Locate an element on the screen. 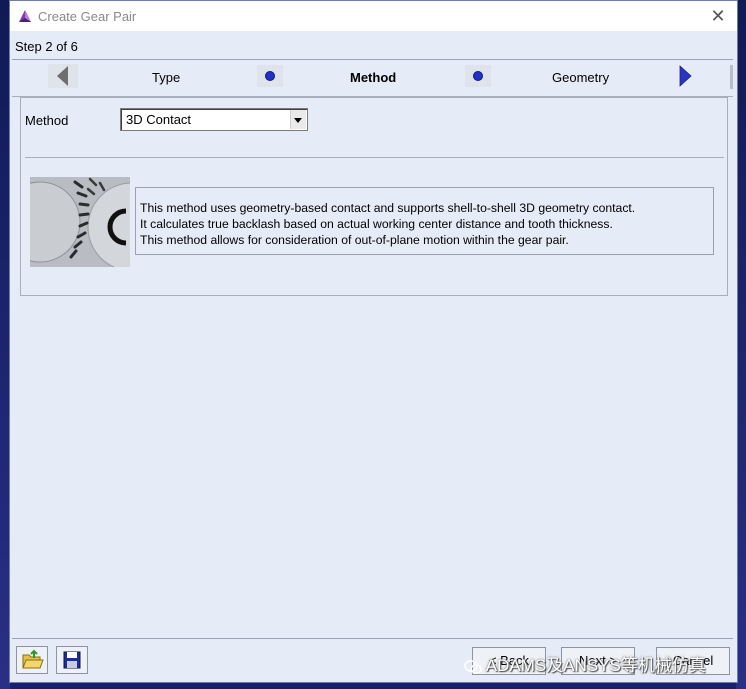 This screenshot has width=746, height=689. method-selected-value: 3D Contact is located at coordinates (159, 119).